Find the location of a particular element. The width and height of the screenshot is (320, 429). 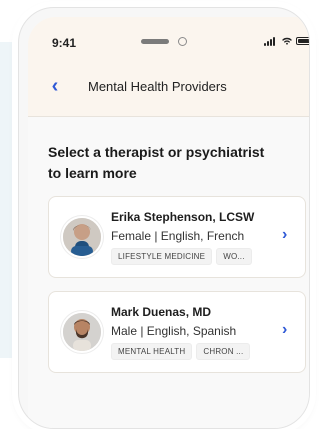

camera-icon is located at coordinates (182, 41).